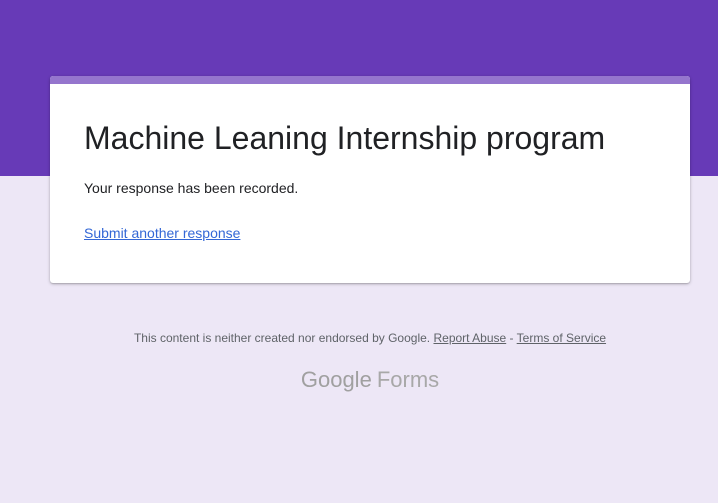  I want to click on form-title: Machine Leaning Internship program, so click(345, 138).